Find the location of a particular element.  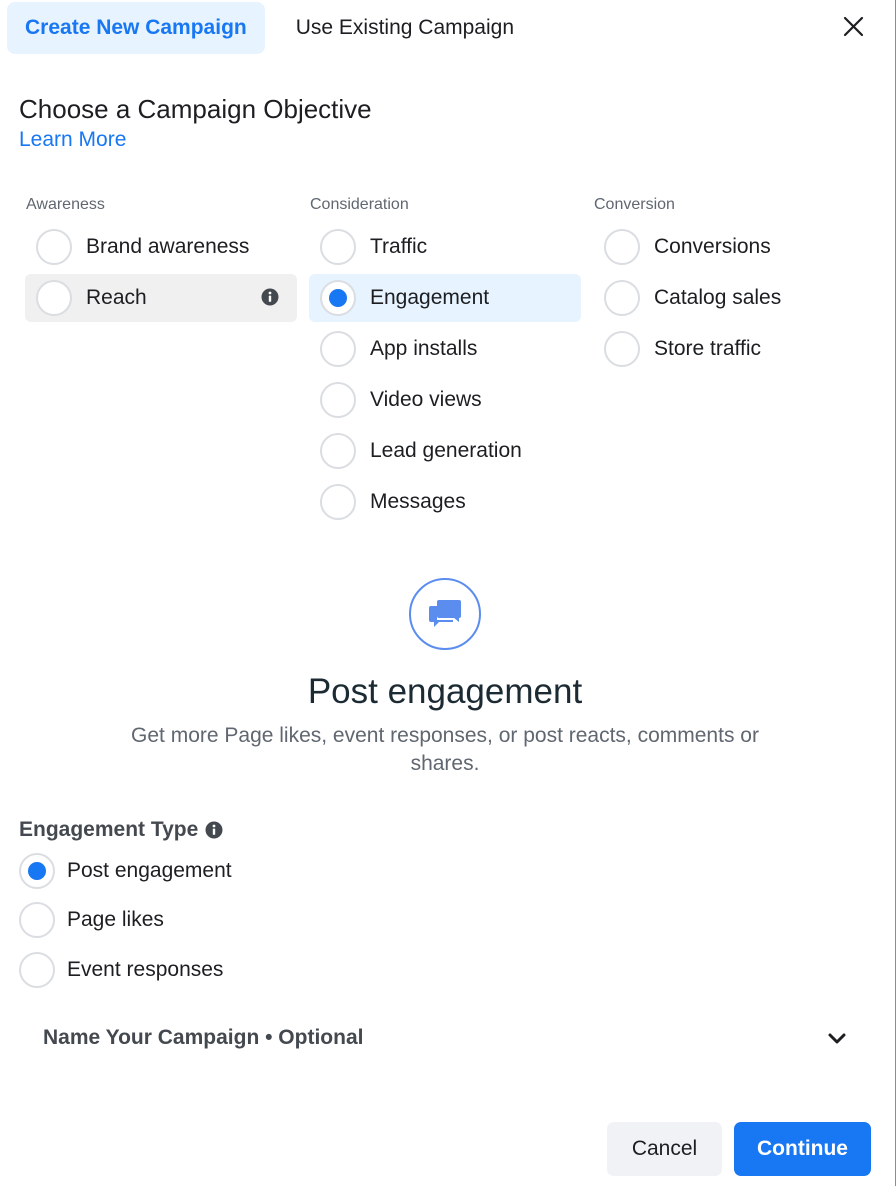

objective-label: Traffic is located at coordinates (399, 246).